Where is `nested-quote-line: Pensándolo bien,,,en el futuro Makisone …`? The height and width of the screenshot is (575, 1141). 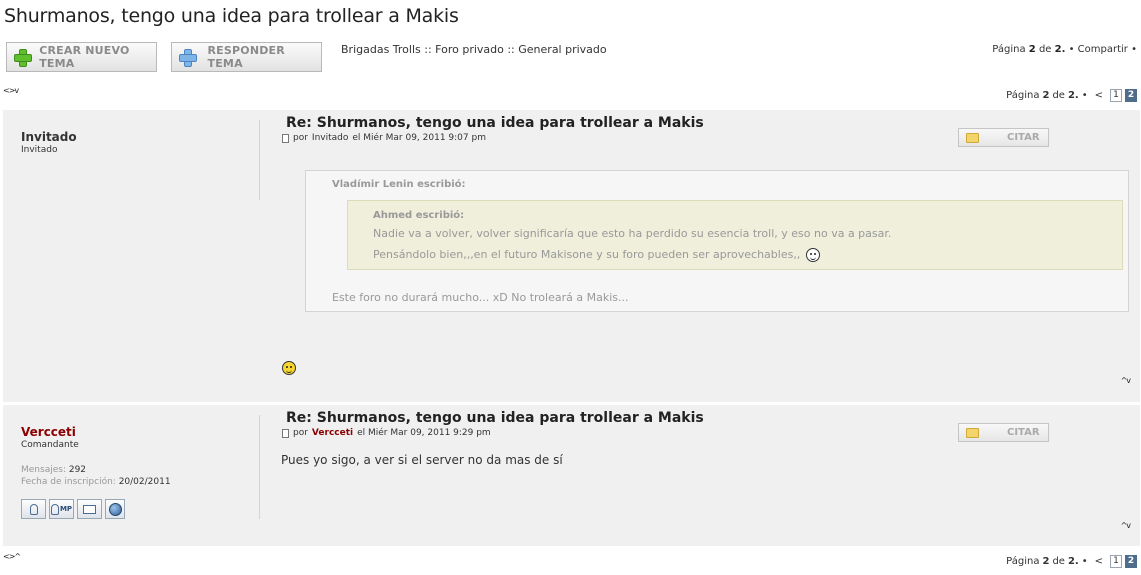 nested-quote-line: Pensándolo bien,,,en el futuro Makisone … is located at coordinates (596, 255).